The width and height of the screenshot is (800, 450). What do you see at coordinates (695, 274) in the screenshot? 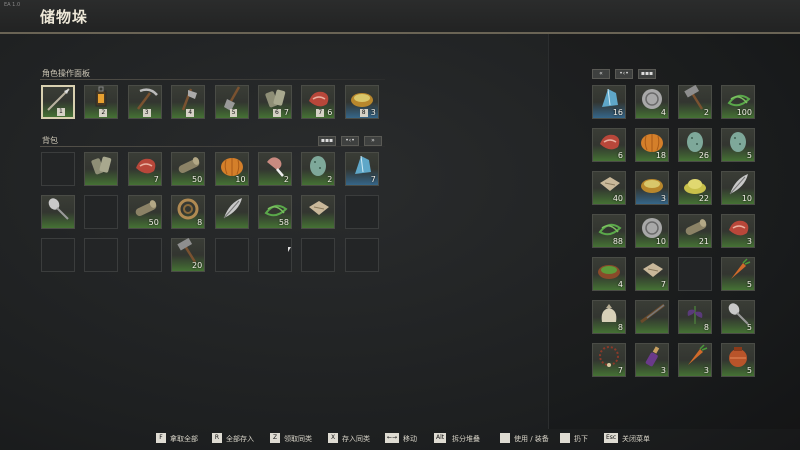
I see `empty-storage-slot` at bounding box center [695, 274].